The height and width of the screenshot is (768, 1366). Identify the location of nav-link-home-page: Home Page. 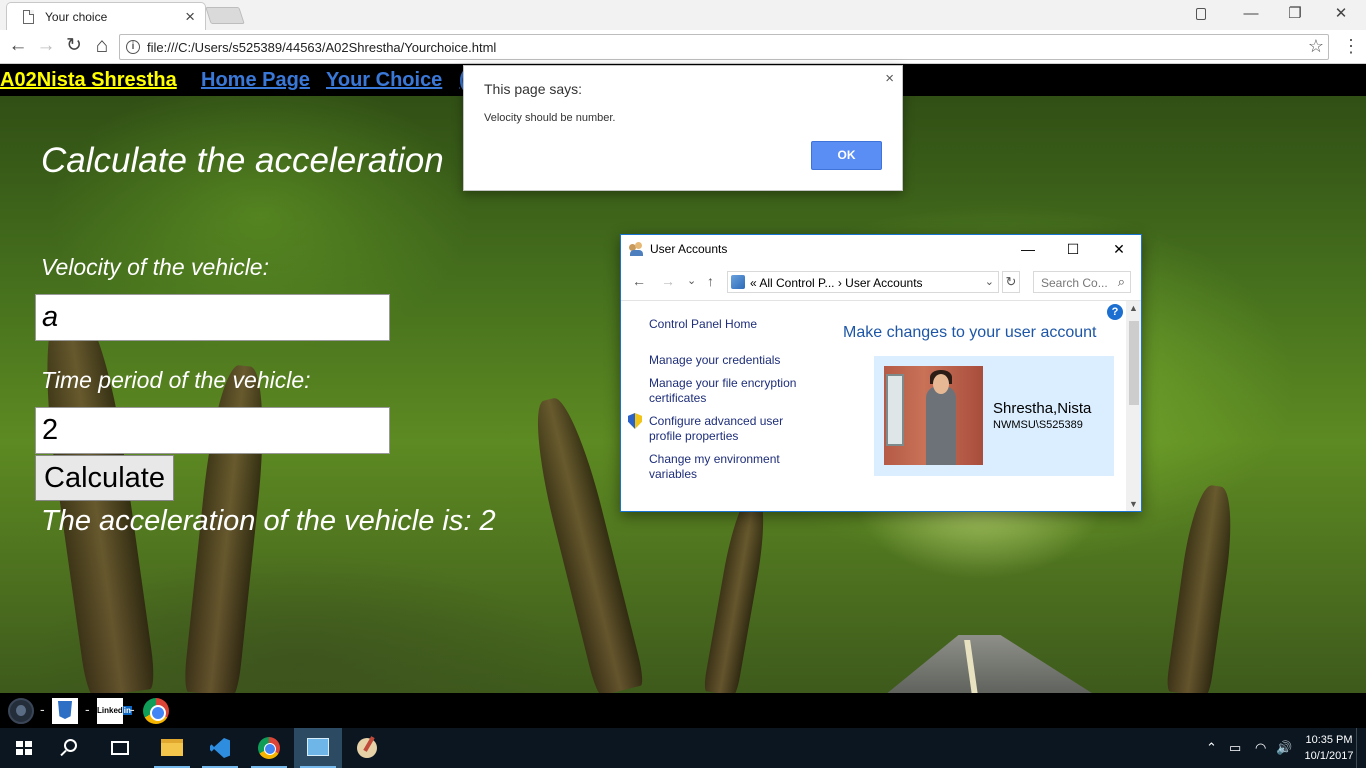
(255, 80).